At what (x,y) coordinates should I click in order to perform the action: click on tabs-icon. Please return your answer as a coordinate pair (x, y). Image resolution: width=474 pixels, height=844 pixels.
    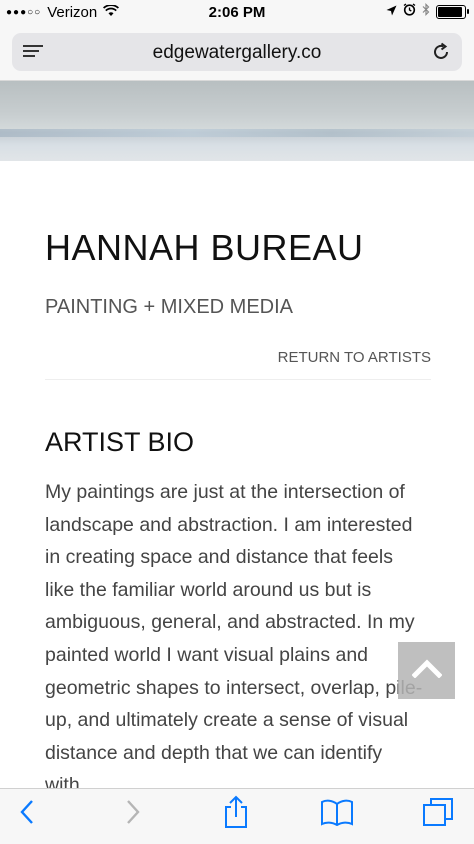
    Looking at the image, I should click on (438, 814).